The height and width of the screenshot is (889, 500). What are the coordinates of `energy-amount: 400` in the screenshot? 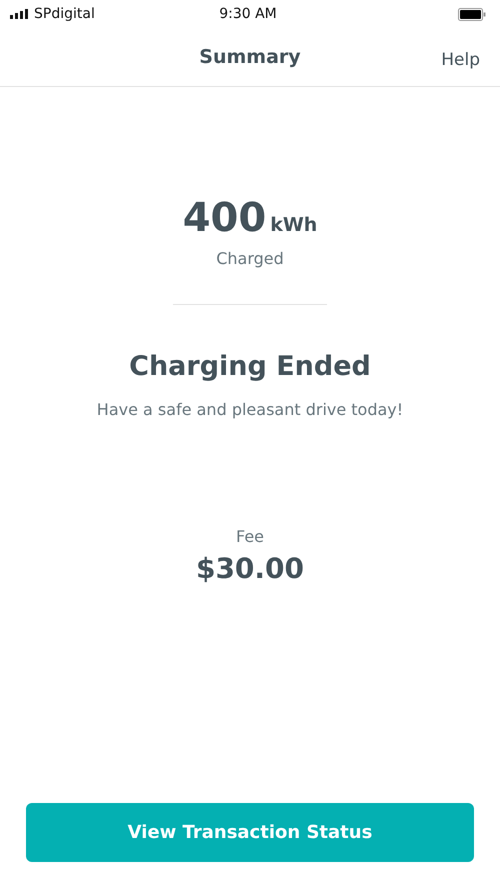 It's located at (224, 218).